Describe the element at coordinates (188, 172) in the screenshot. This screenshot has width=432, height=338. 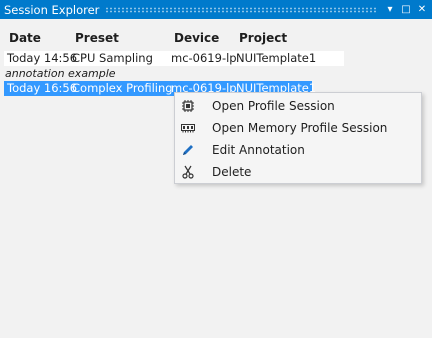
I see `scissors-icon` at that location.